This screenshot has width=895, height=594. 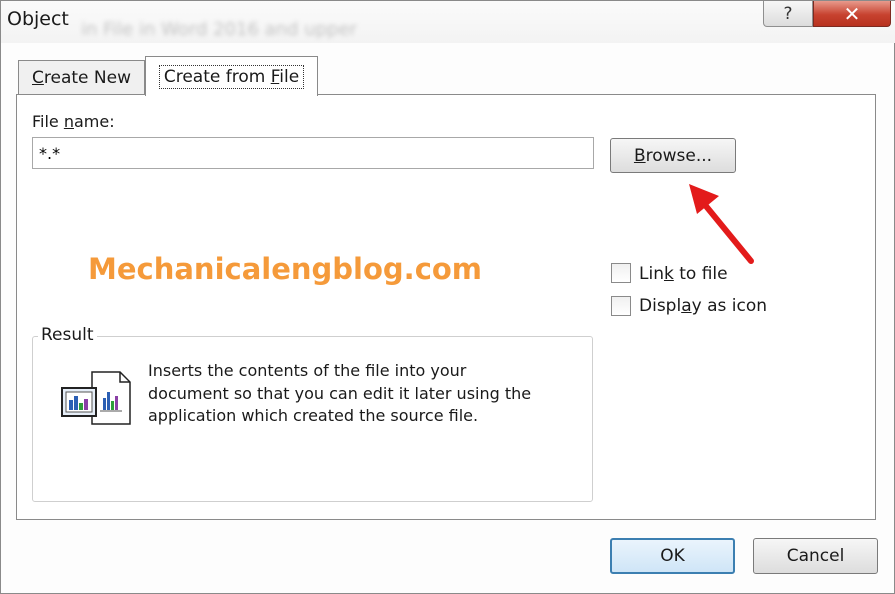 What do you see at coordinates (721, 224) in the screenshot?
I see `red-arrow-icon` at bounding box center [721, 224].